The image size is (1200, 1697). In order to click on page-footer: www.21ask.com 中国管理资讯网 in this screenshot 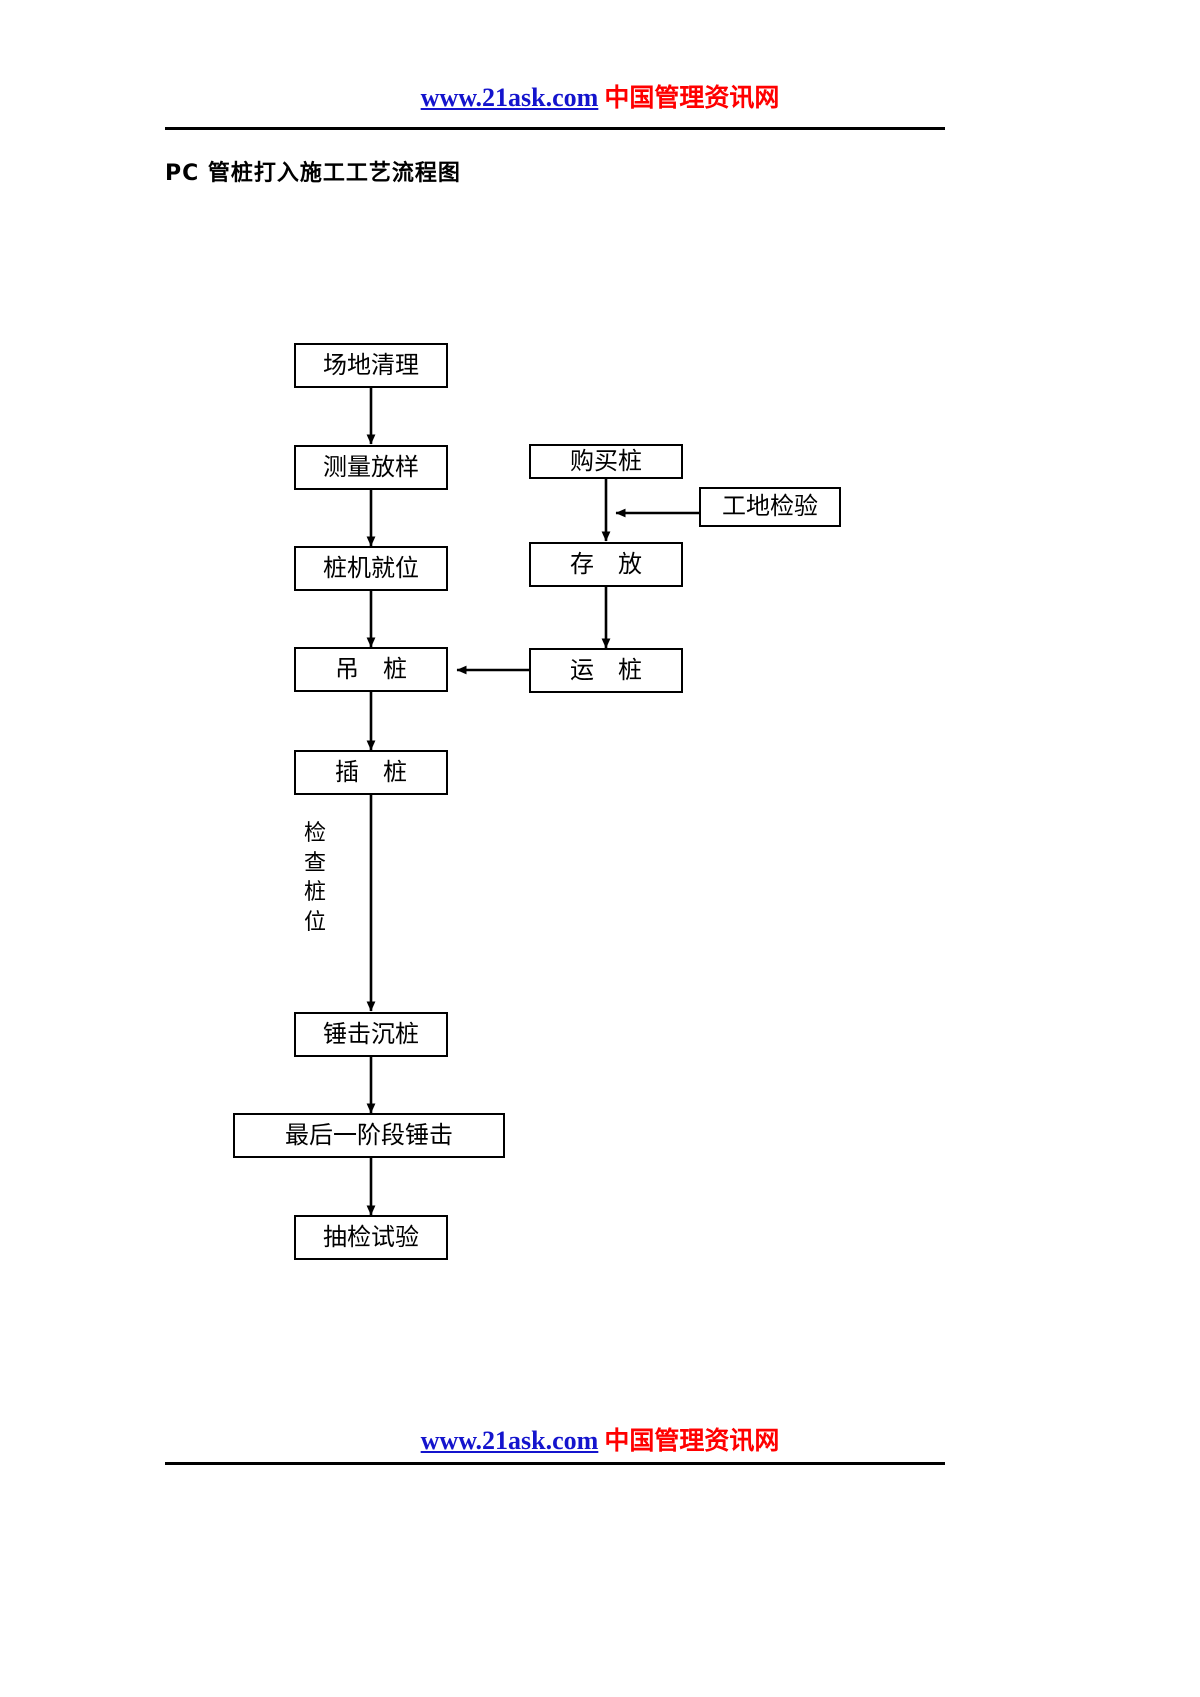, I will do `click(600, 1439)`.